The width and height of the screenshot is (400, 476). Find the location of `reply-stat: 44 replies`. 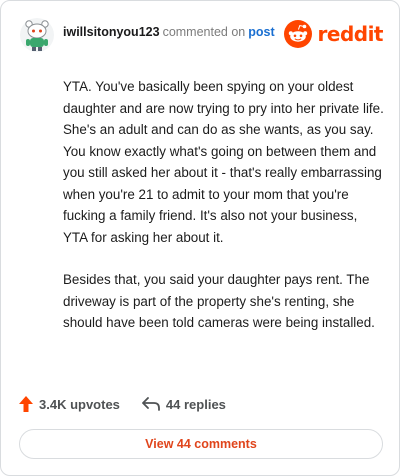

reply-stat: 44 replies is located at coordinates (184, 404).